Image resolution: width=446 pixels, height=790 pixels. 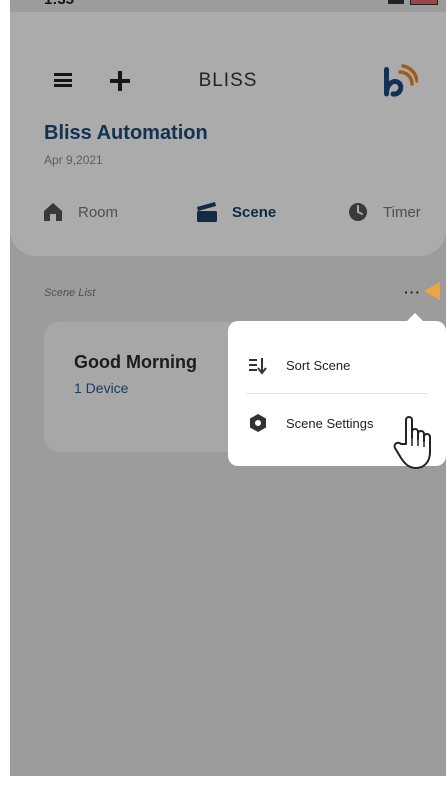 I want to click on pointer-arrow-indicator, so click(x=432, y=291).